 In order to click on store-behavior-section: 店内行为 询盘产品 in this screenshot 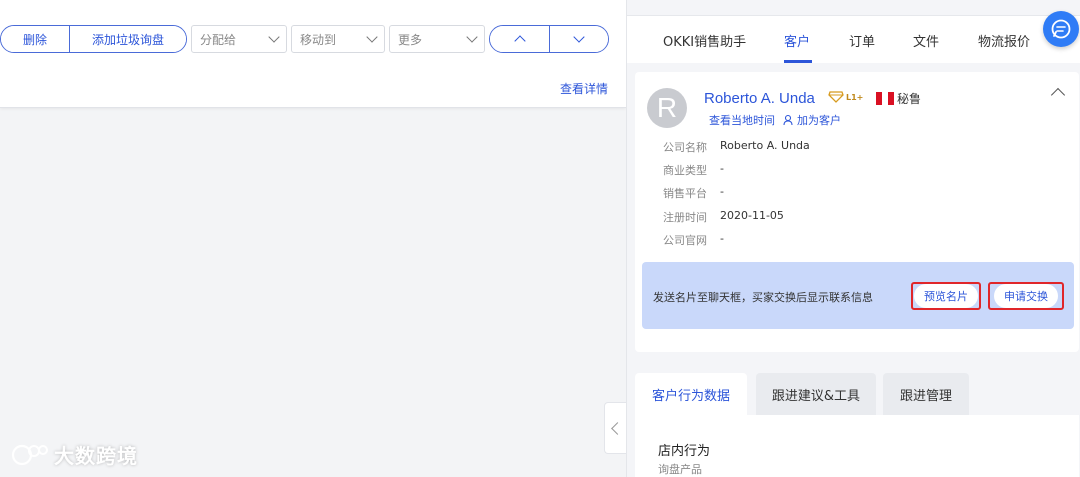, I will do `click(857, 446)`.